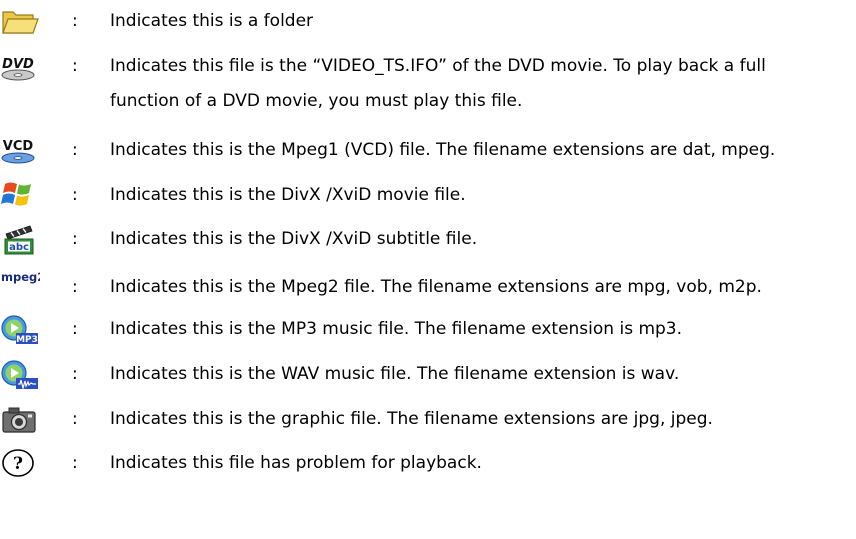 This screenshot has height=539, width=856. I want to click on question-icon: ?, so click(20, 464).